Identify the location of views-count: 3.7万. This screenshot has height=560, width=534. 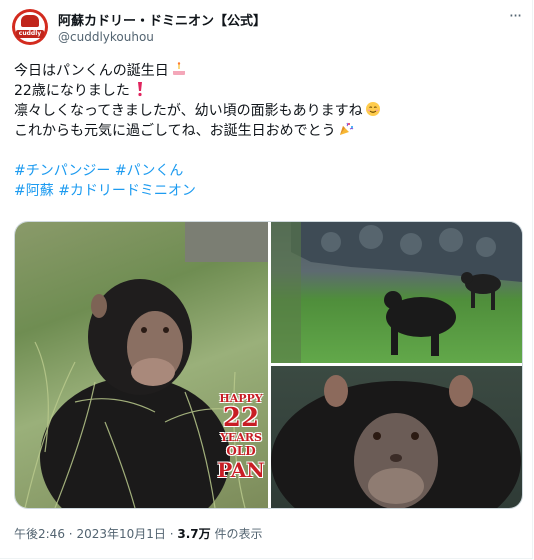
(194, 534).